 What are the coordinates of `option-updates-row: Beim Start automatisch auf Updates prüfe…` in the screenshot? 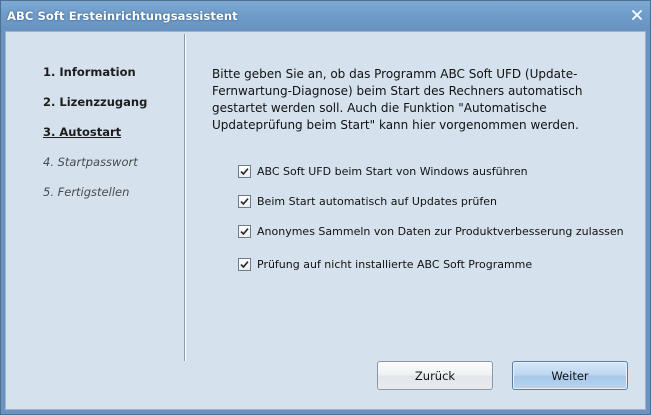 It's located at (367, 201).